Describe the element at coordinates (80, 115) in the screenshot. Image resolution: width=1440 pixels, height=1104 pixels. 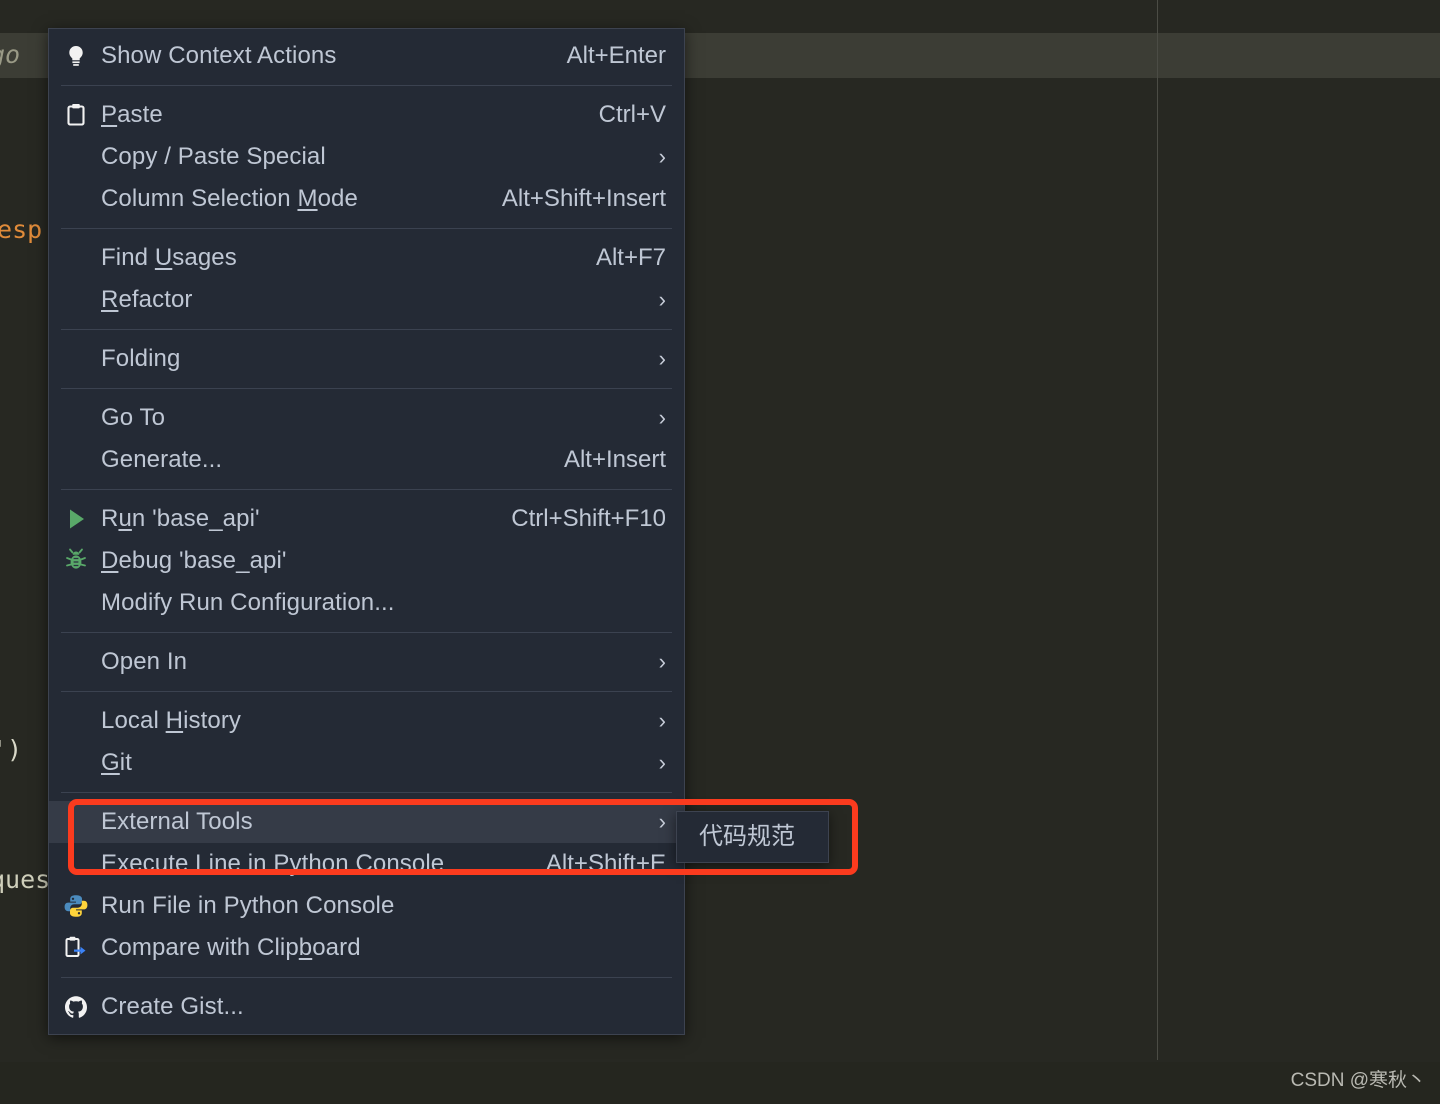
I see `clipboard-icon` at that location.